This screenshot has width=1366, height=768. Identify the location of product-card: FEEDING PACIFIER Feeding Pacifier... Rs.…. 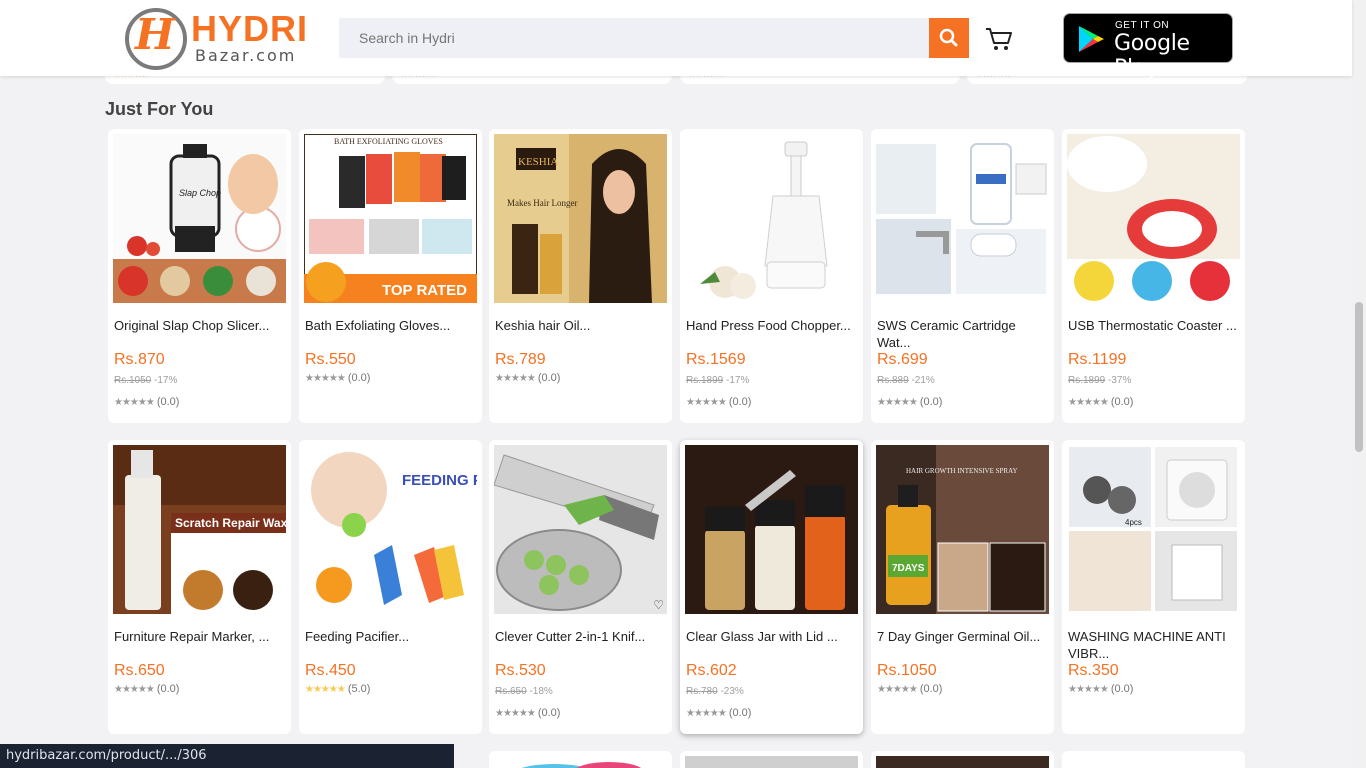
(390, 587).